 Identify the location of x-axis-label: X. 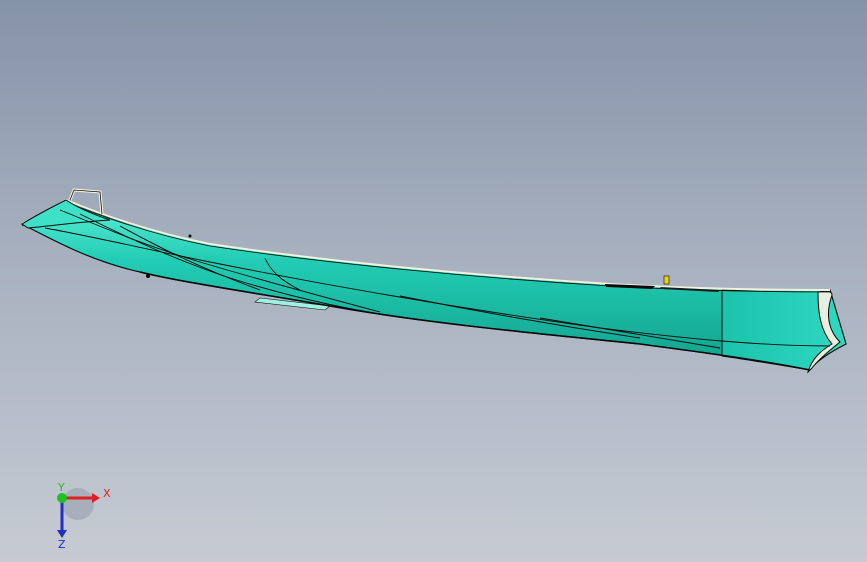
(107, 493).